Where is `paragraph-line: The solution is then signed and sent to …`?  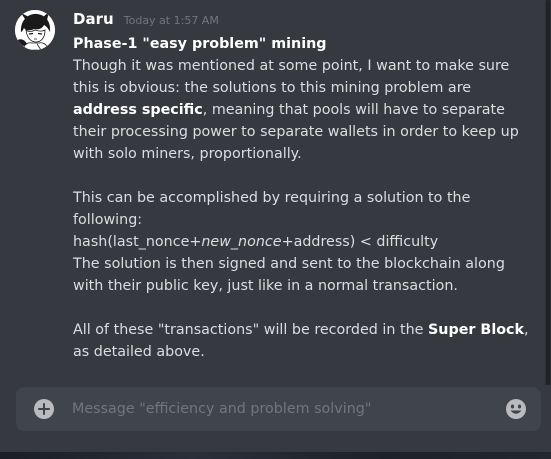
paragraph-line: The solution is then signed and sent to … is located at coordinates (289, 264).